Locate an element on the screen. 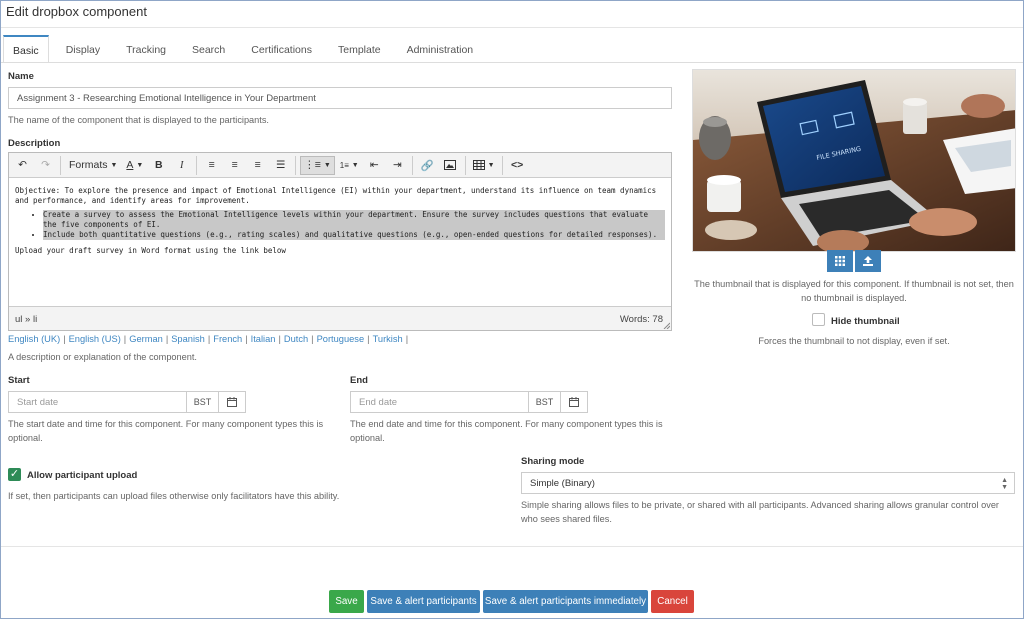 The width and height of the screenshot is (1024, 619). link-button: 🔗 is located at coordinates (427, 165).